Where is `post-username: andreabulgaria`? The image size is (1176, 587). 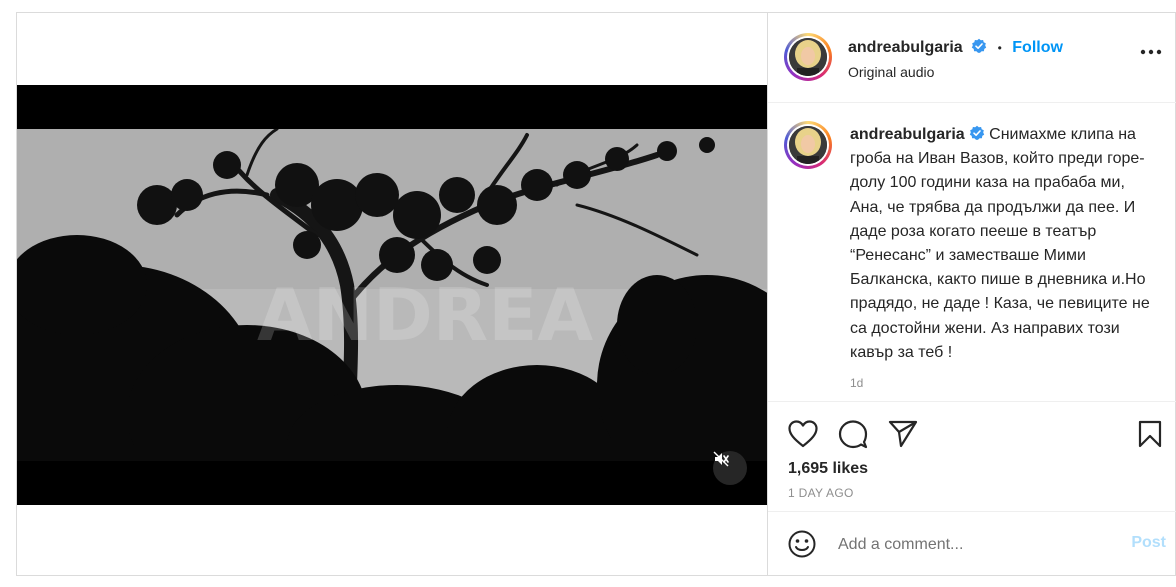 post-username: andreabulgaria is located at coordinates (905, 47).